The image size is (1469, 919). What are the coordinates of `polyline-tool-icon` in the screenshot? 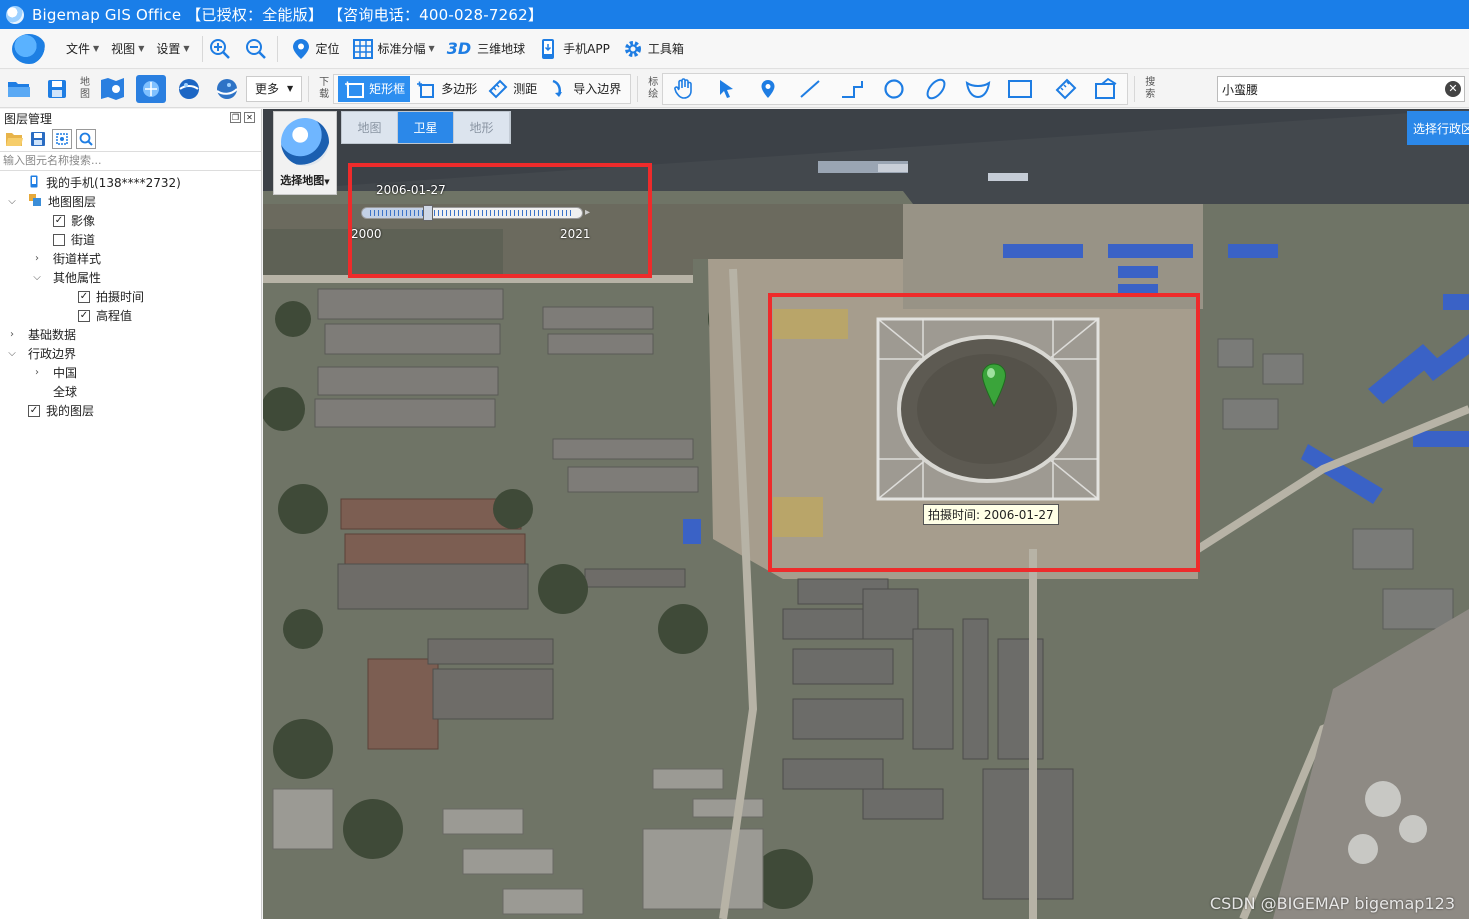 It's located at (852, 89).